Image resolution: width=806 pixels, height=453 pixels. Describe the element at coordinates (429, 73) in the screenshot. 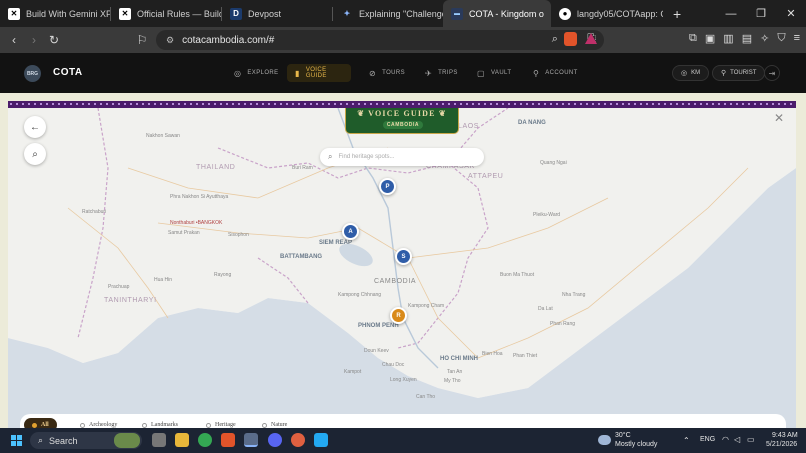

I see `plane-icon: ✈` at that location.